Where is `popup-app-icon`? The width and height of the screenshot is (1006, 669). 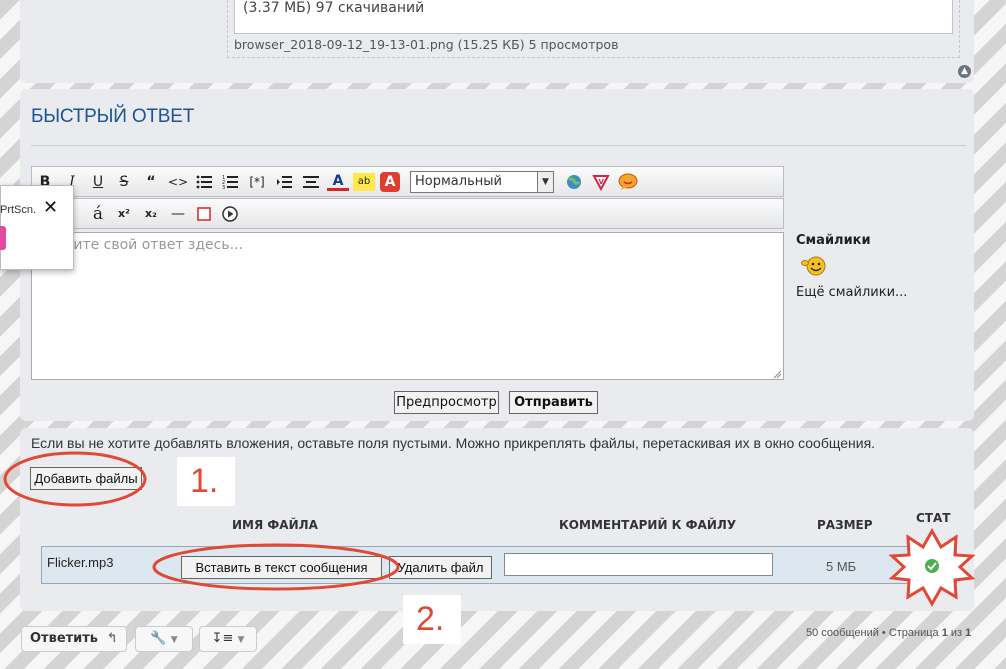
popup-app-icon is located at coordinates (3, 238).